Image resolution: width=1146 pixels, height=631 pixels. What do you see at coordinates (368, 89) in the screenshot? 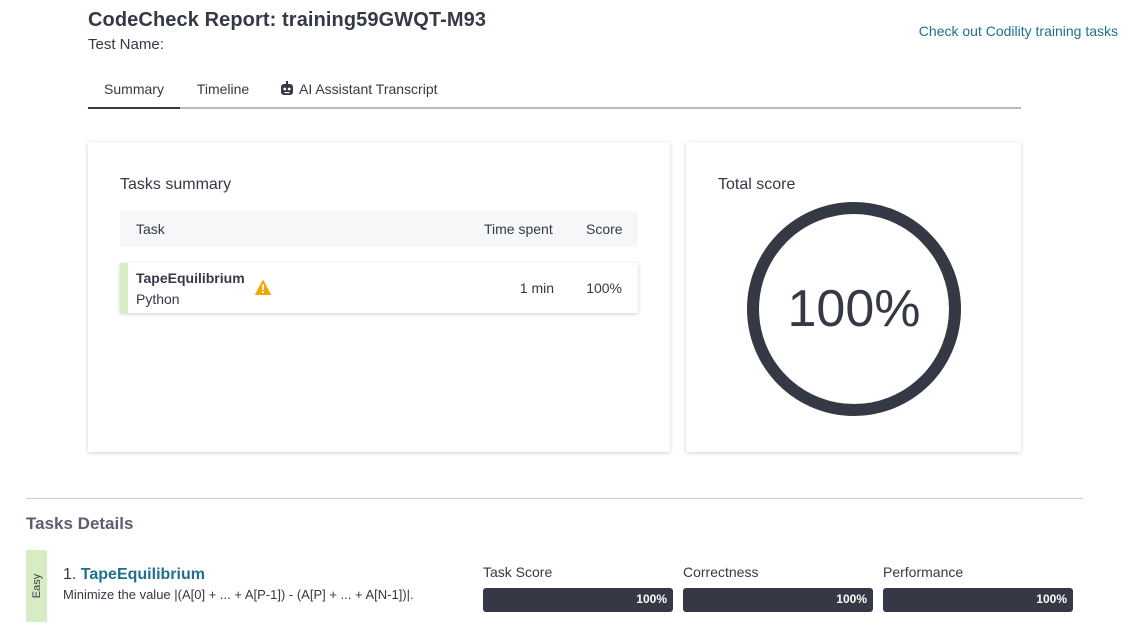
I see `tab-ai-label: AI Assistant Transcript` at bounding box center [368, 89].